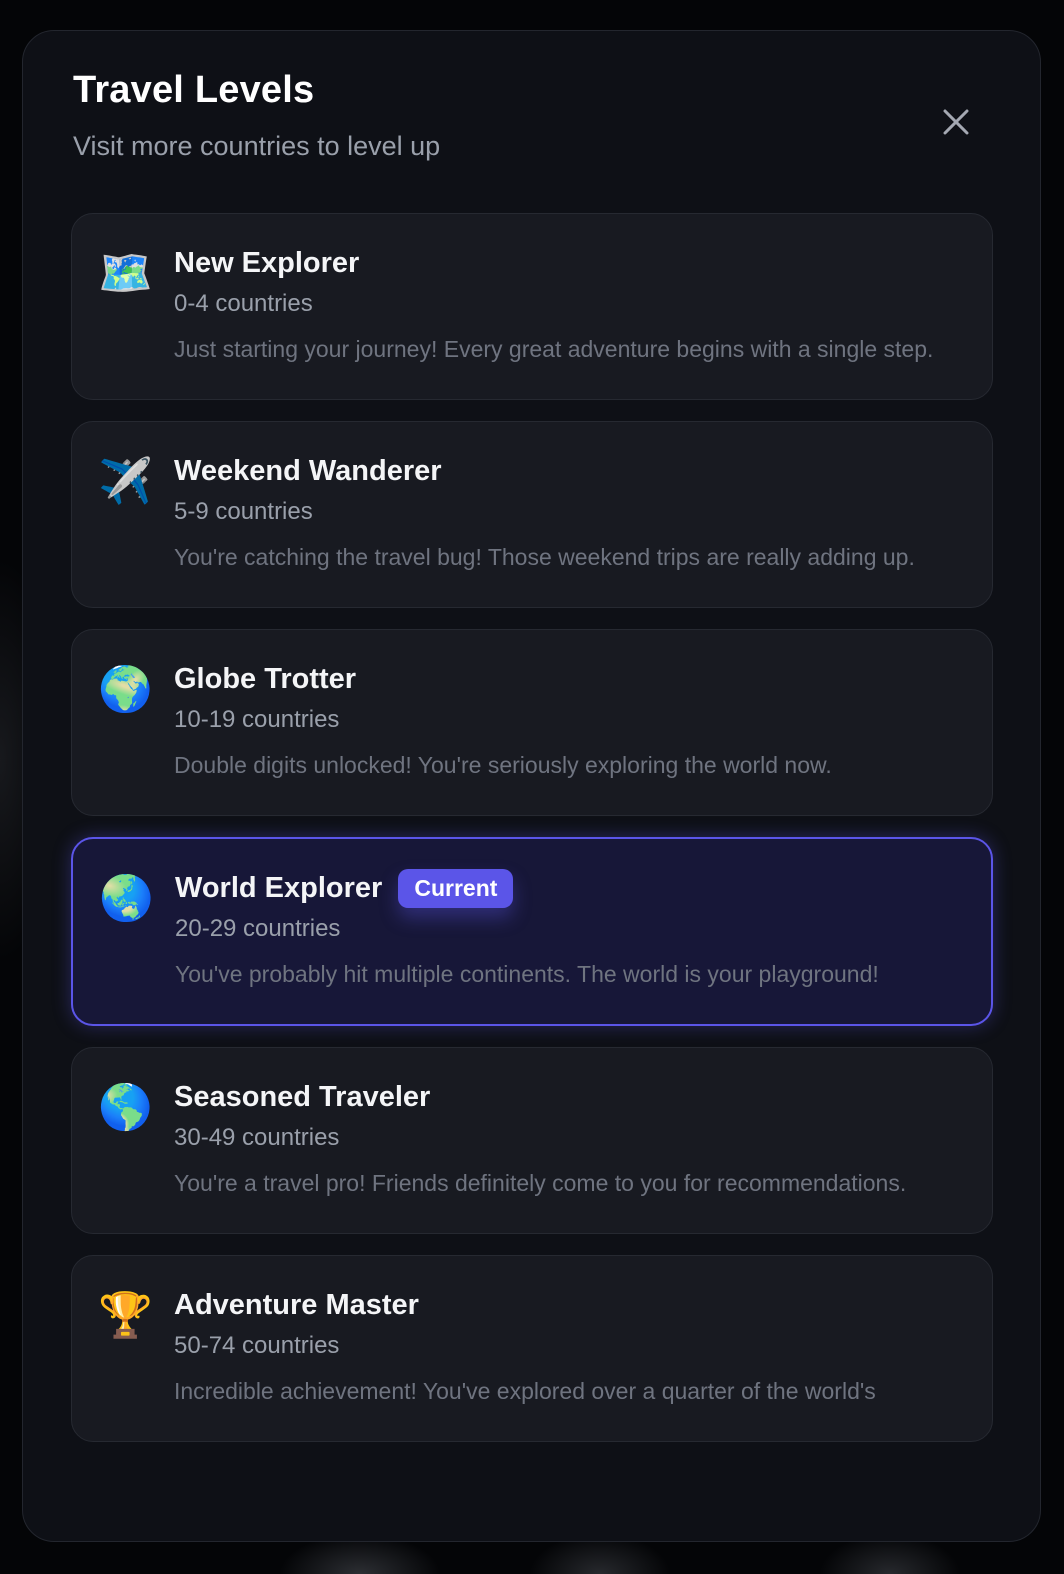 Image resolution: width=1064 pixels, height=1574 pixels. Describe the element at coordinates (258, 928) in the screenshot. I see `level-range: 20-29 countries` at that location.